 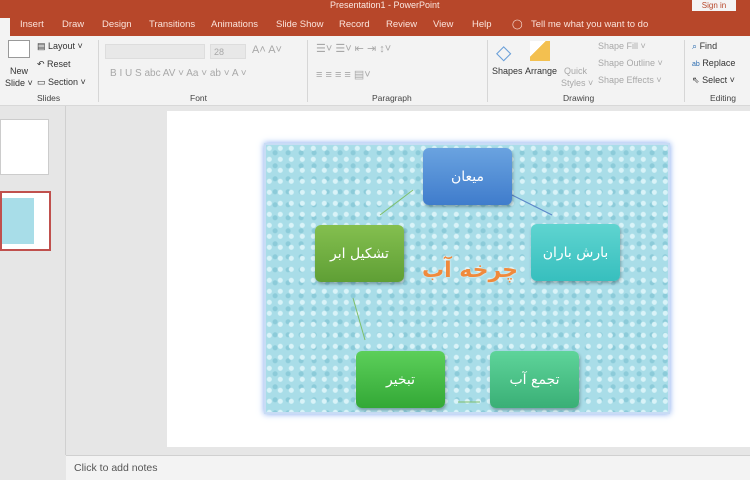 I want to click on box-cloud-formation: تشکیل ابر, so click(x=359, y=253).